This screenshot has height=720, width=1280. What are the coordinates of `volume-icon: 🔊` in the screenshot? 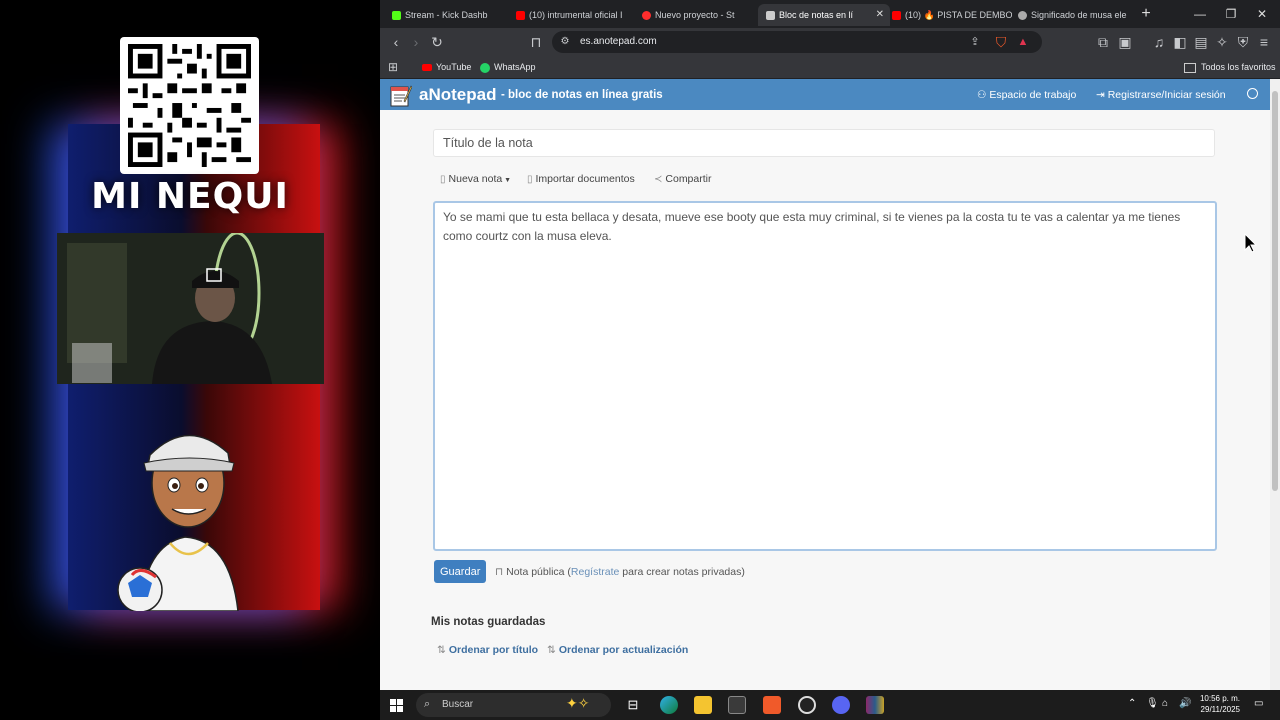 It's located at (1185, 703).